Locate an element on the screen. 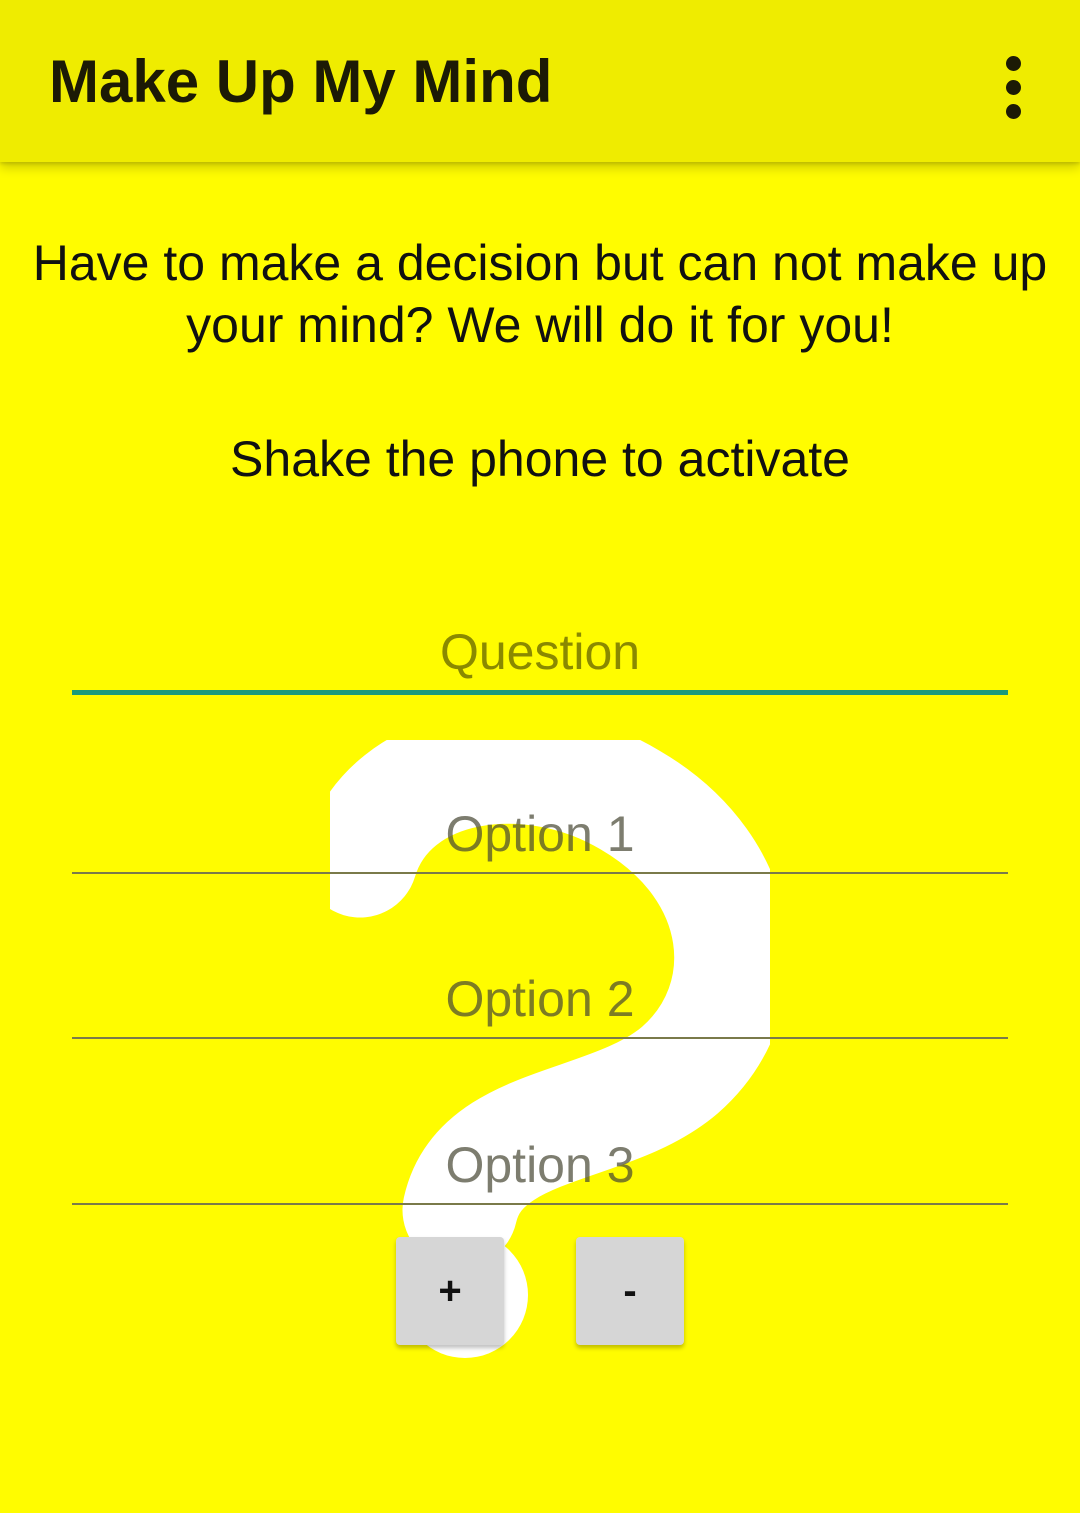 The height and width of the screenshot is (1513, 1080). option-2-field is located at coordinates (540, 1003).